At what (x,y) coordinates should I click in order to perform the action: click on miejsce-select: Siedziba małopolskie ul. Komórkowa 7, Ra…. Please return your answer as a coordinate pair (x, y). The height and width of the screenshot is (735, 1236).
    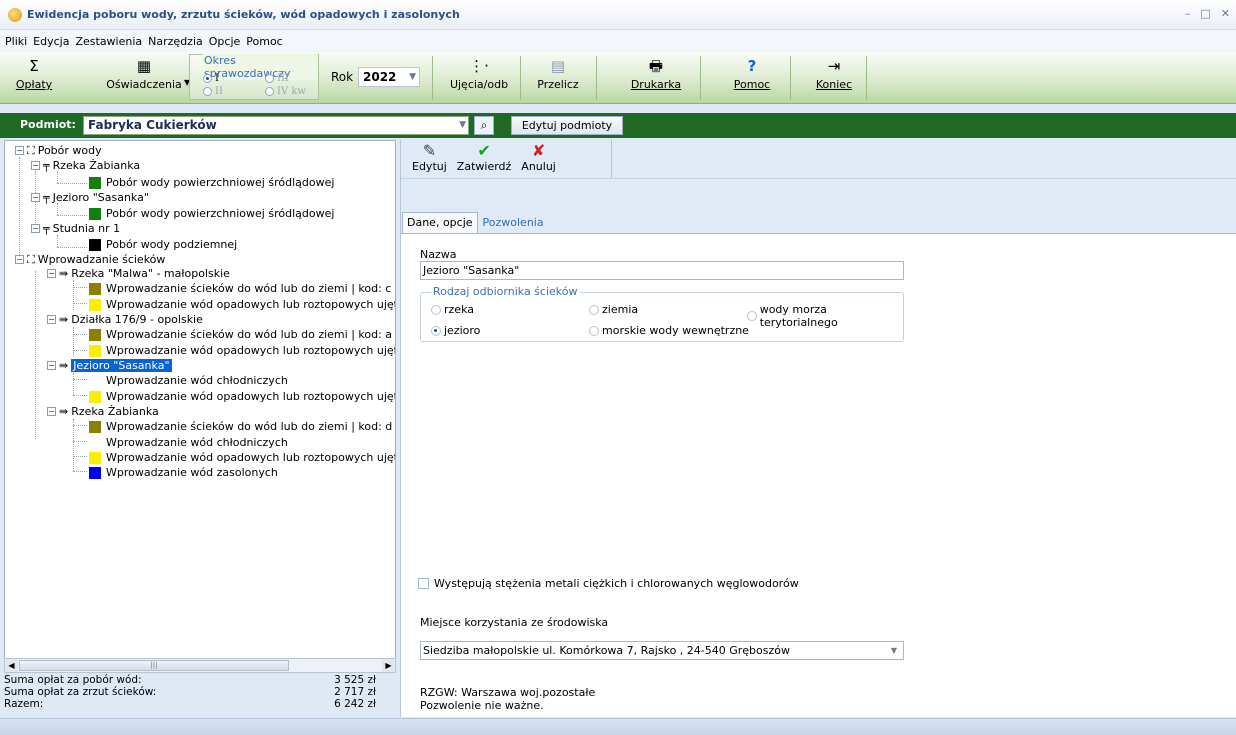
    Looking at the image, I should click on (662, 650).